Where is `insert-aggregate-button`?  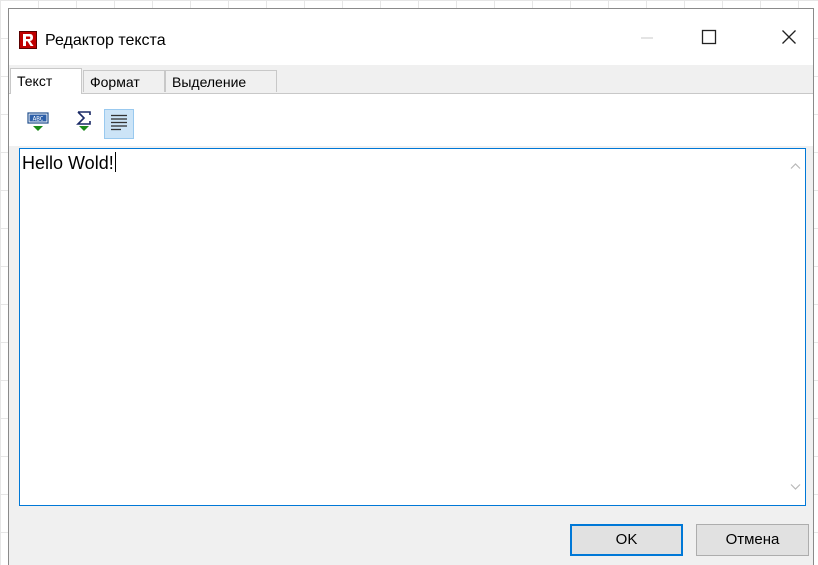
insert-aggregate-button is located at coordinates (84, 124).